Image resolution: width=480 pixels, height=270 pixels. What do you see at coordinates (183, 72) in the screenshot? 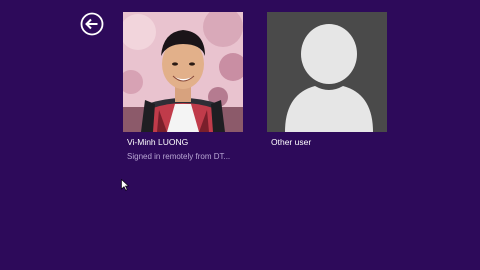
I see `user-avatar-photo` at bounding box center [183, 72].